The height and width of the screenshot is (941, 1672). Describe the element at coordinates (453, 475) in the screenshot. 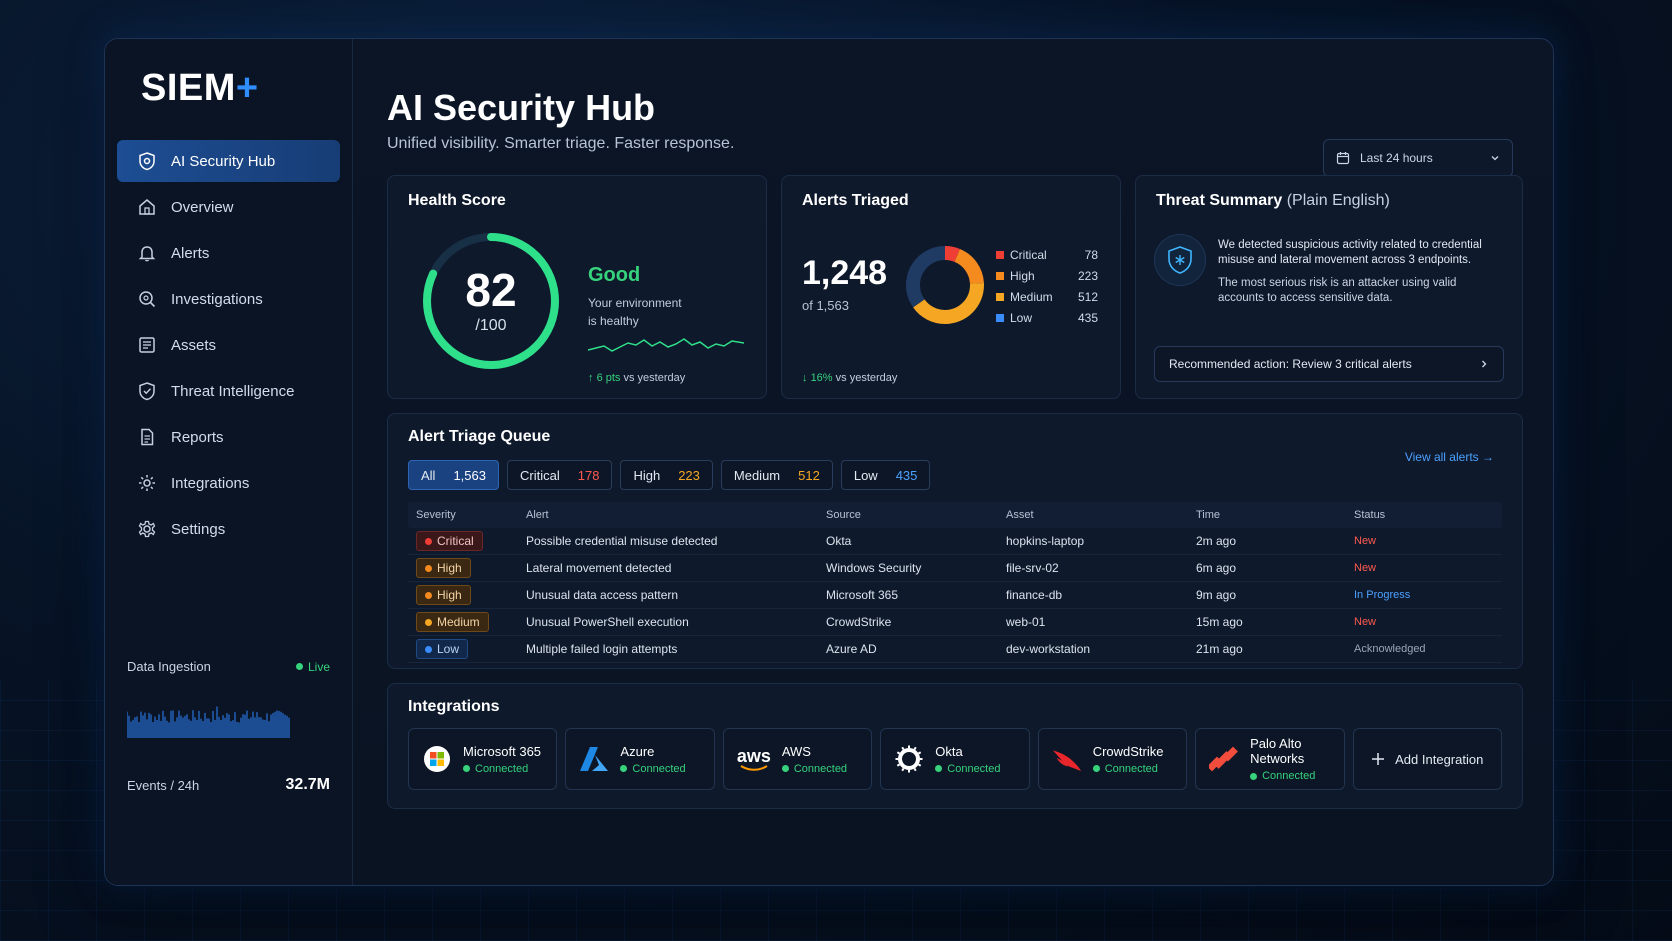

I see `filter-chip-all: All 1,563` at that location.